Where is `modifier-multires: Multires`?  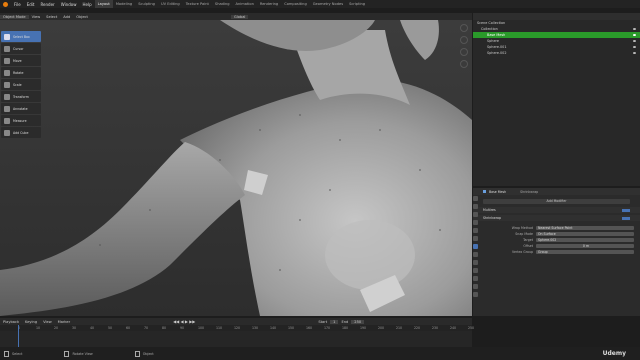 modifier-multires: Multires is located at coordinates (556, 210).